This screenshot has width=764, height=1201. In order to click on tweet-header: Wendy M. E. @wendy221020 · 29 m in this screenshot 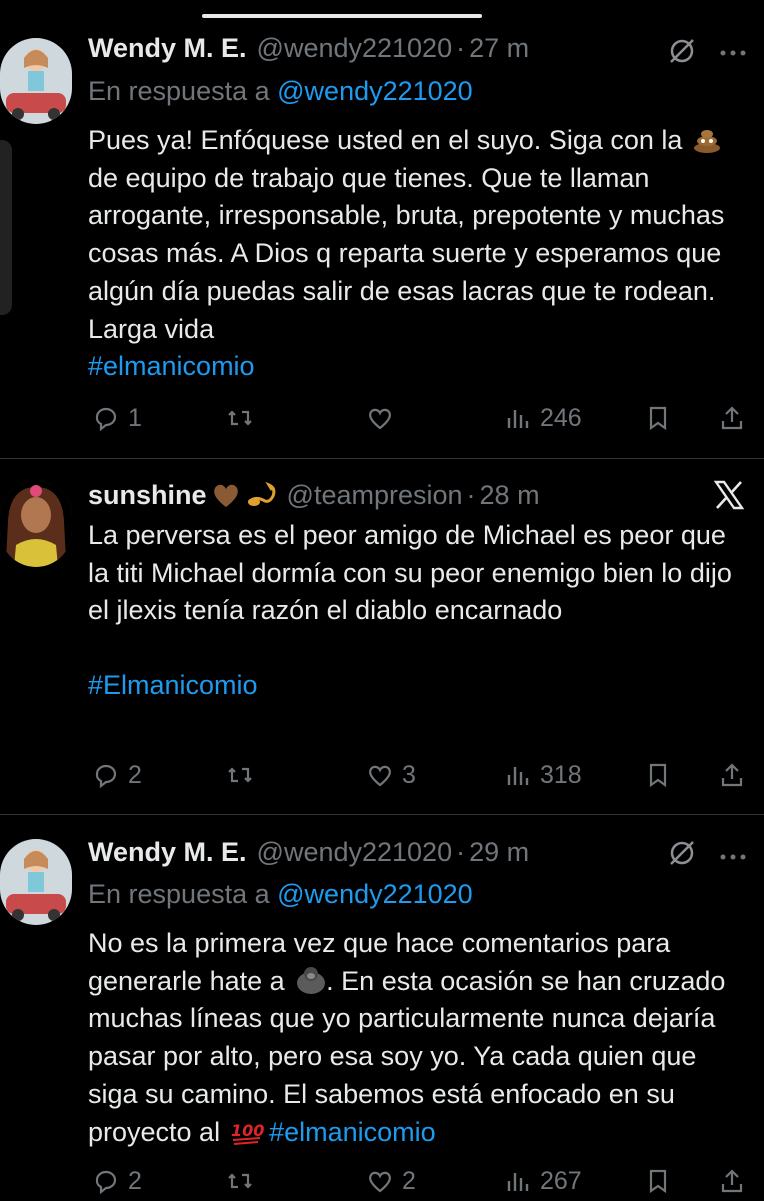, I will do `click(308, 852)`.